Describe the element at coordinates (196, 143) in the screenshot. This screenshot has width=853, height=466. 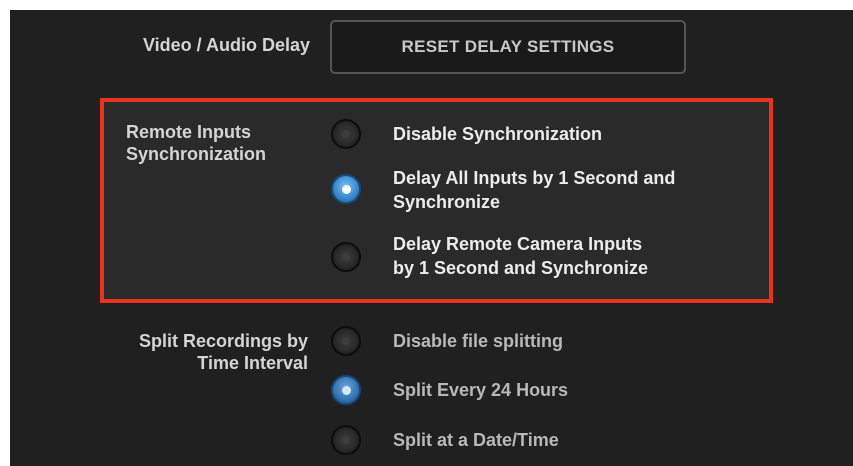
I see `remote-inputs-sync-label: Remote Inputs Synchronization` at that location.